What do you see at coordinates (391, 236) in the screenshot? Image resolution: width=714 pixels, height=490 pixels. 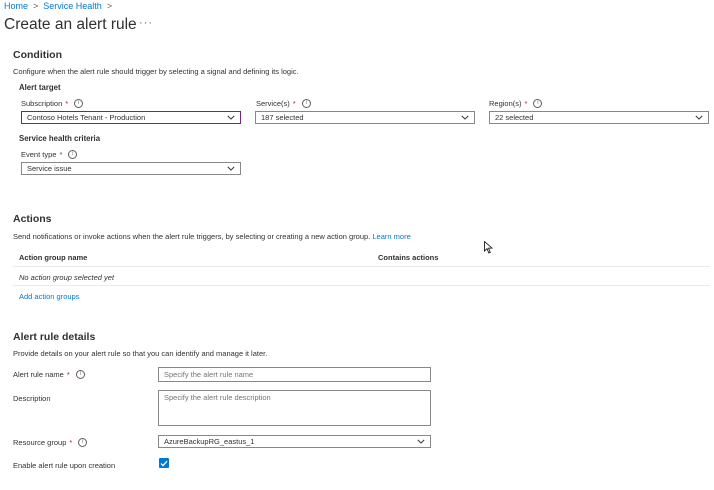 I see `learn-more-link: Learn more` at bounding box center [391, 236].